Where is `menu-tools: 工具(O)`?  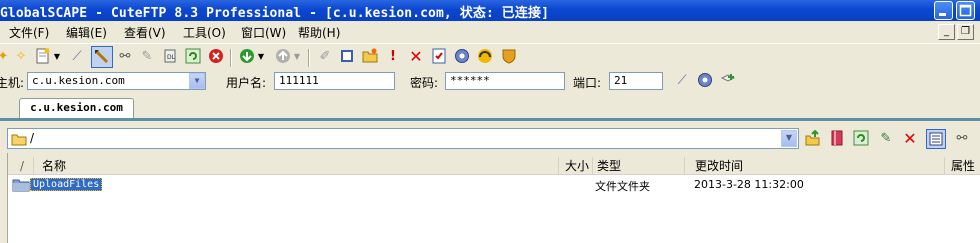
menu-tools: 工具(O) is located at coordinates (204, 32).